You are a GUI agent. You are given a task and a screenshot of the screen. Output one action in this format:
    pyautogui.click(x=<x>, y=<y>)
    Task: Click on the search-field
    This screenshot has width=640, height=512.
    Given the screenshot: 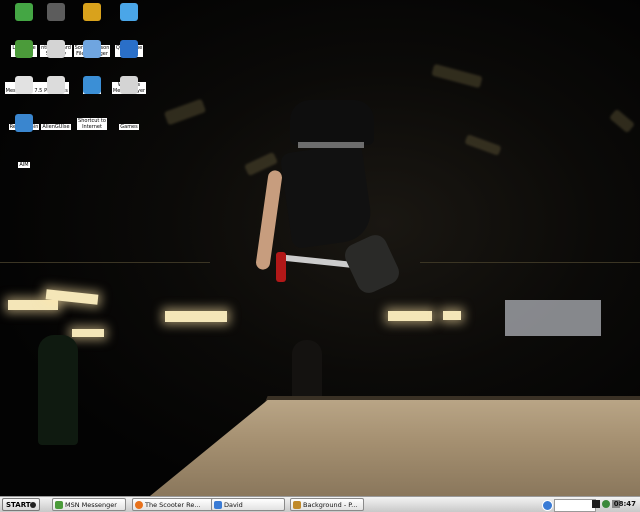 What is the action you would take?
    pyautogui.click(x=575, y=505)
    